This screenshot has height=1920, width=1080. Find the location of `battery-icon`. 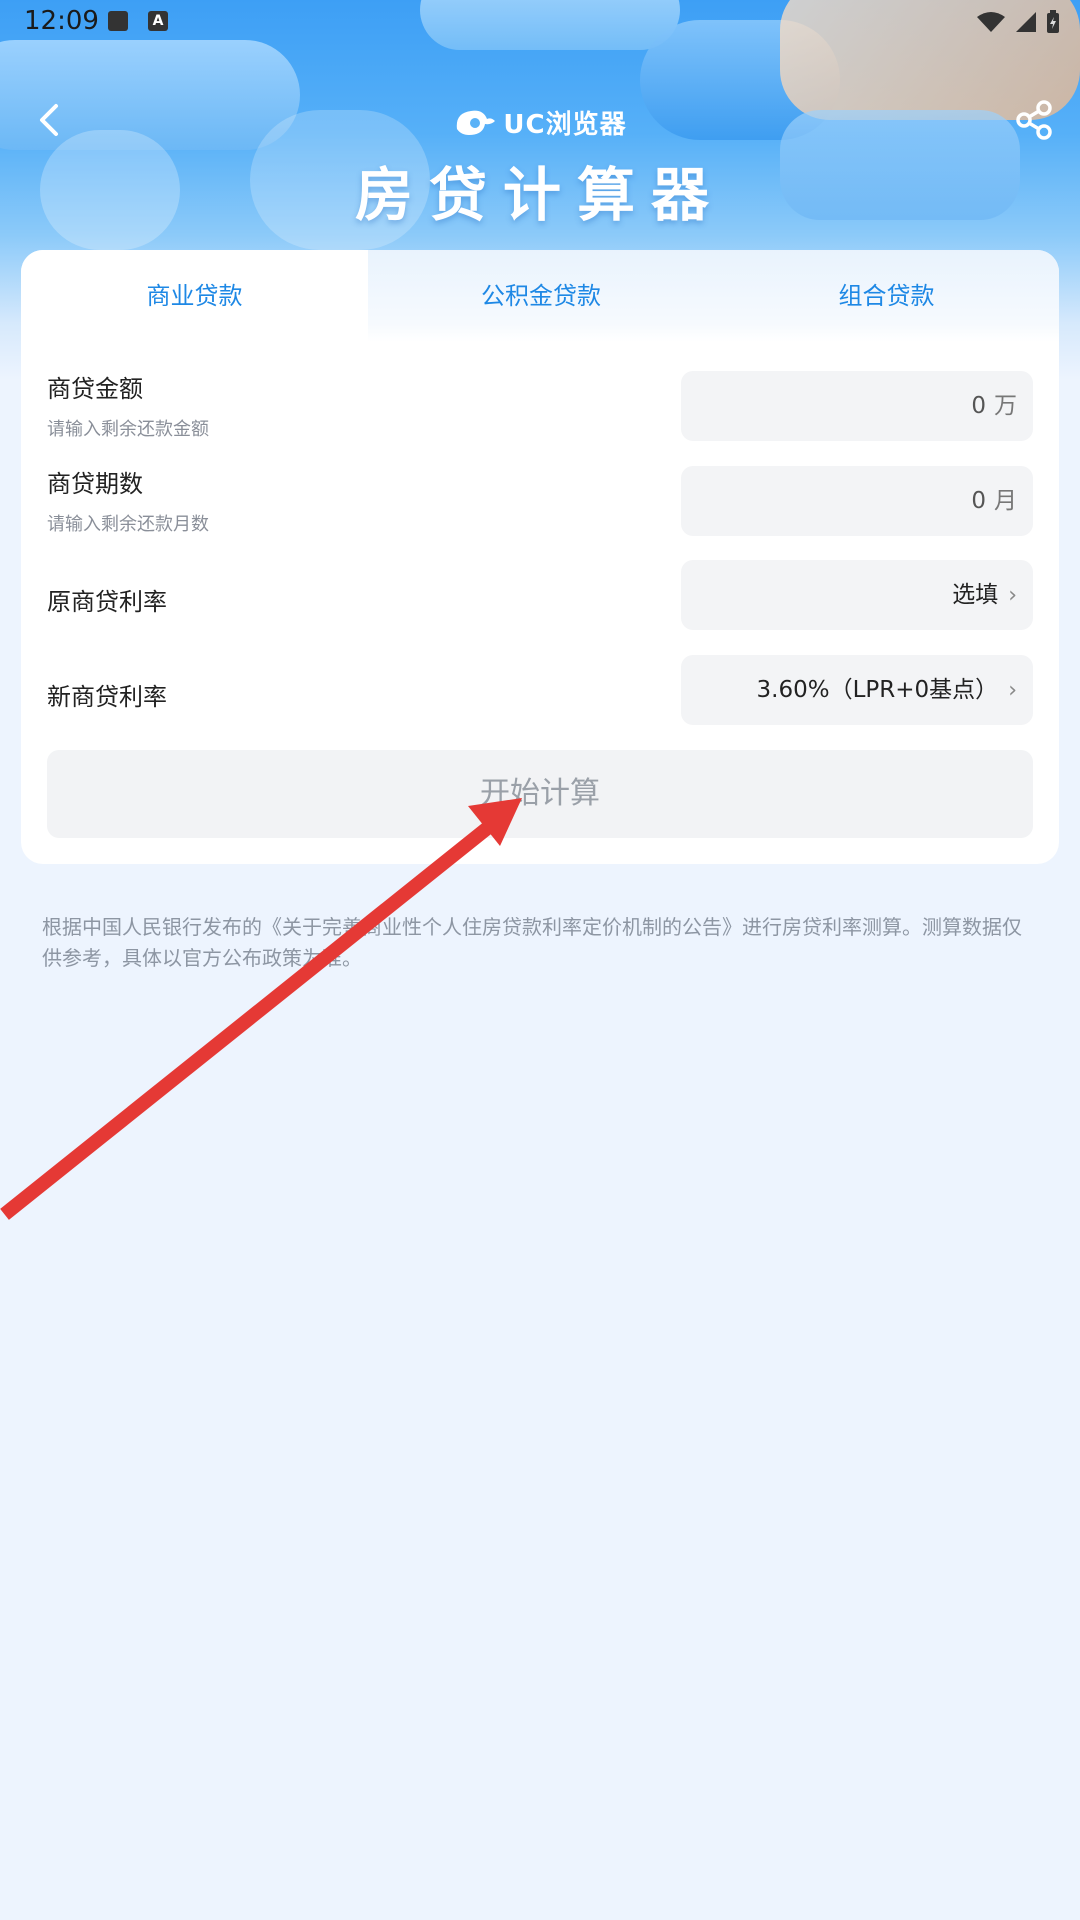

battery-icon is located at coordinates (1053, 21).